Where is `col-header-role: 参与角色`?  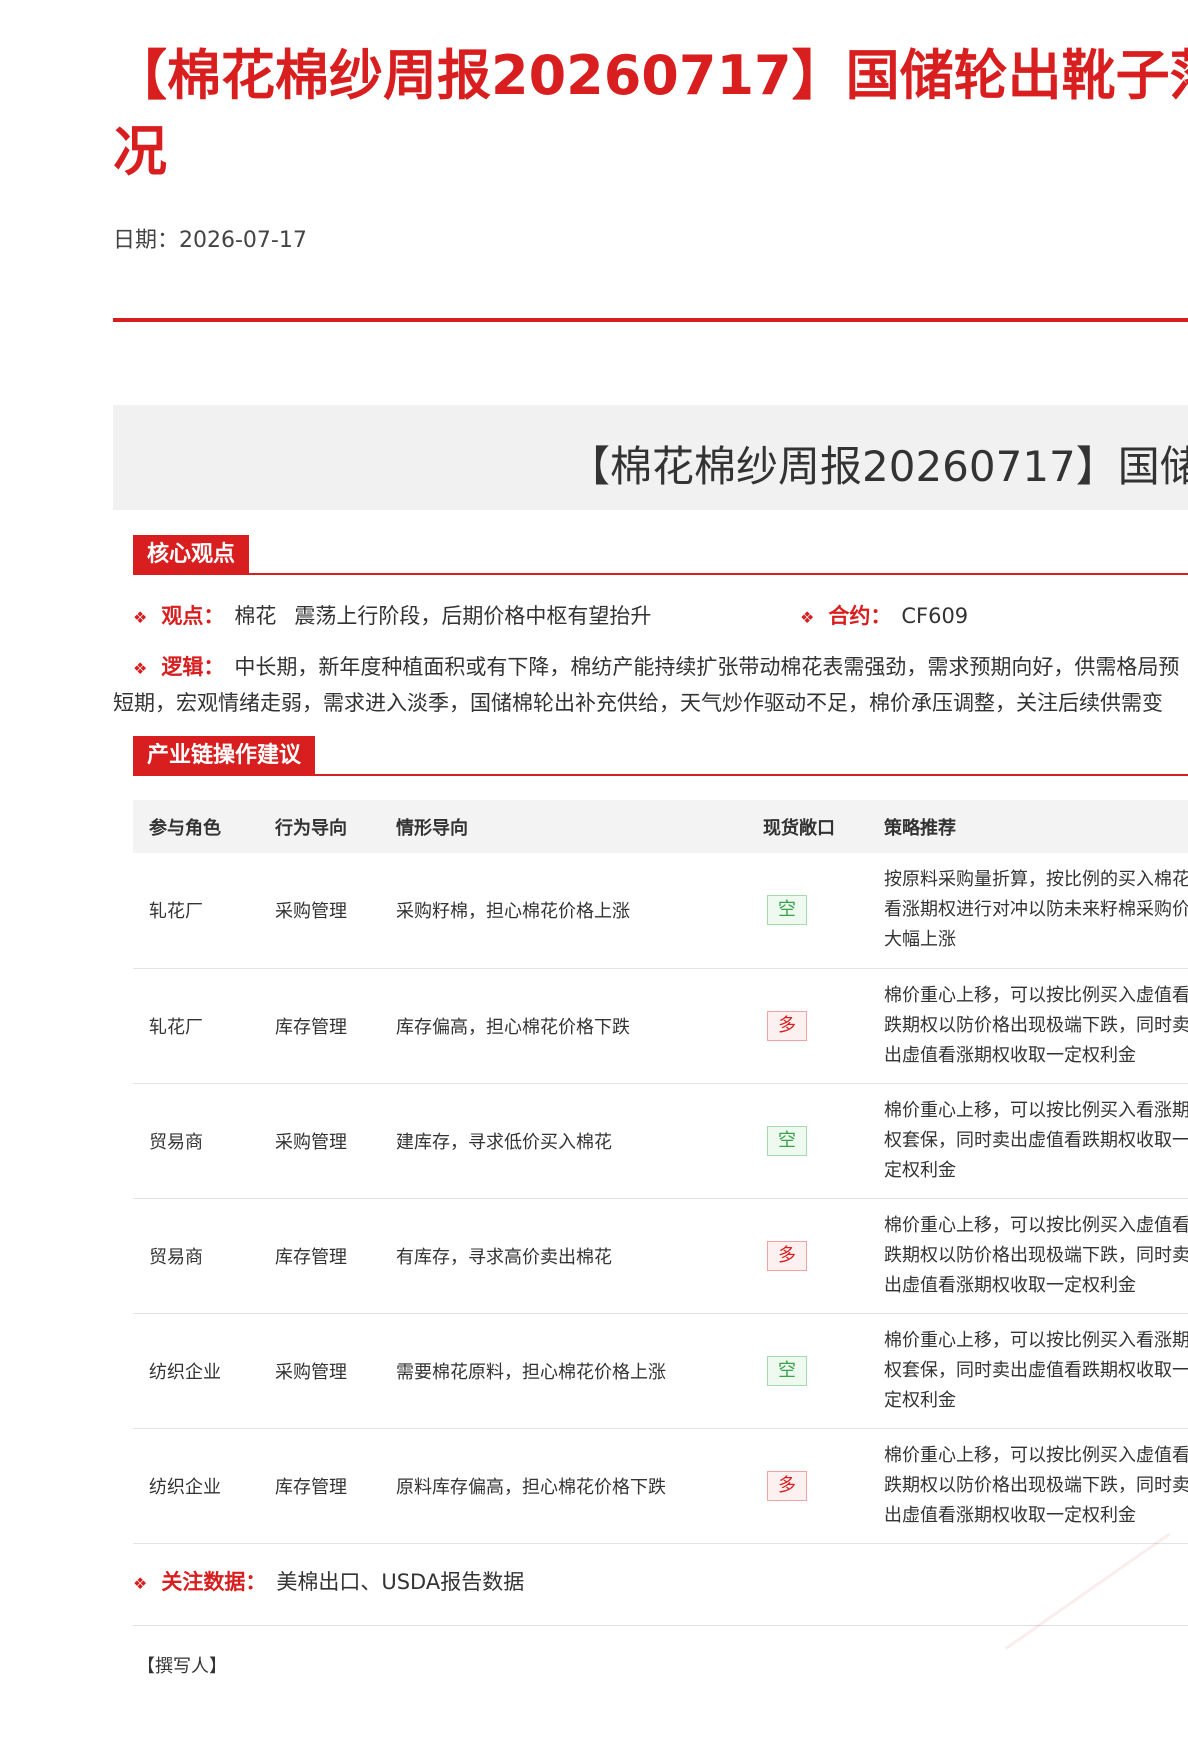 col-header-role: 参与角色 is located at coordinates (185, 828).